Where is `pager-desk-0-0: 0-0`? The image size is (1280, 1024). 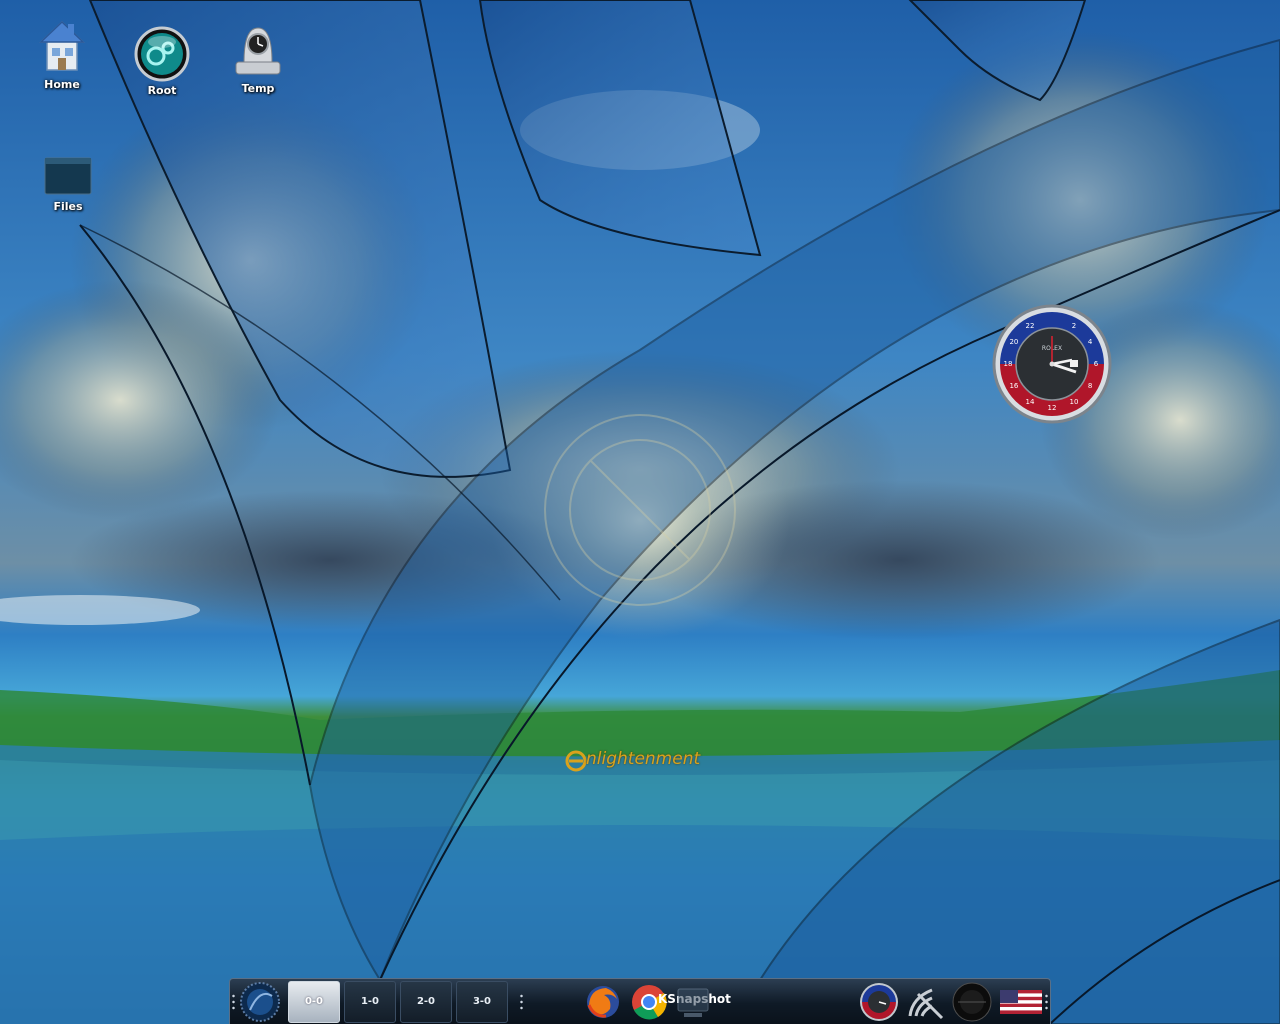 pager-desk-0-0: 0-0 is located at coordinates (314, 1002).